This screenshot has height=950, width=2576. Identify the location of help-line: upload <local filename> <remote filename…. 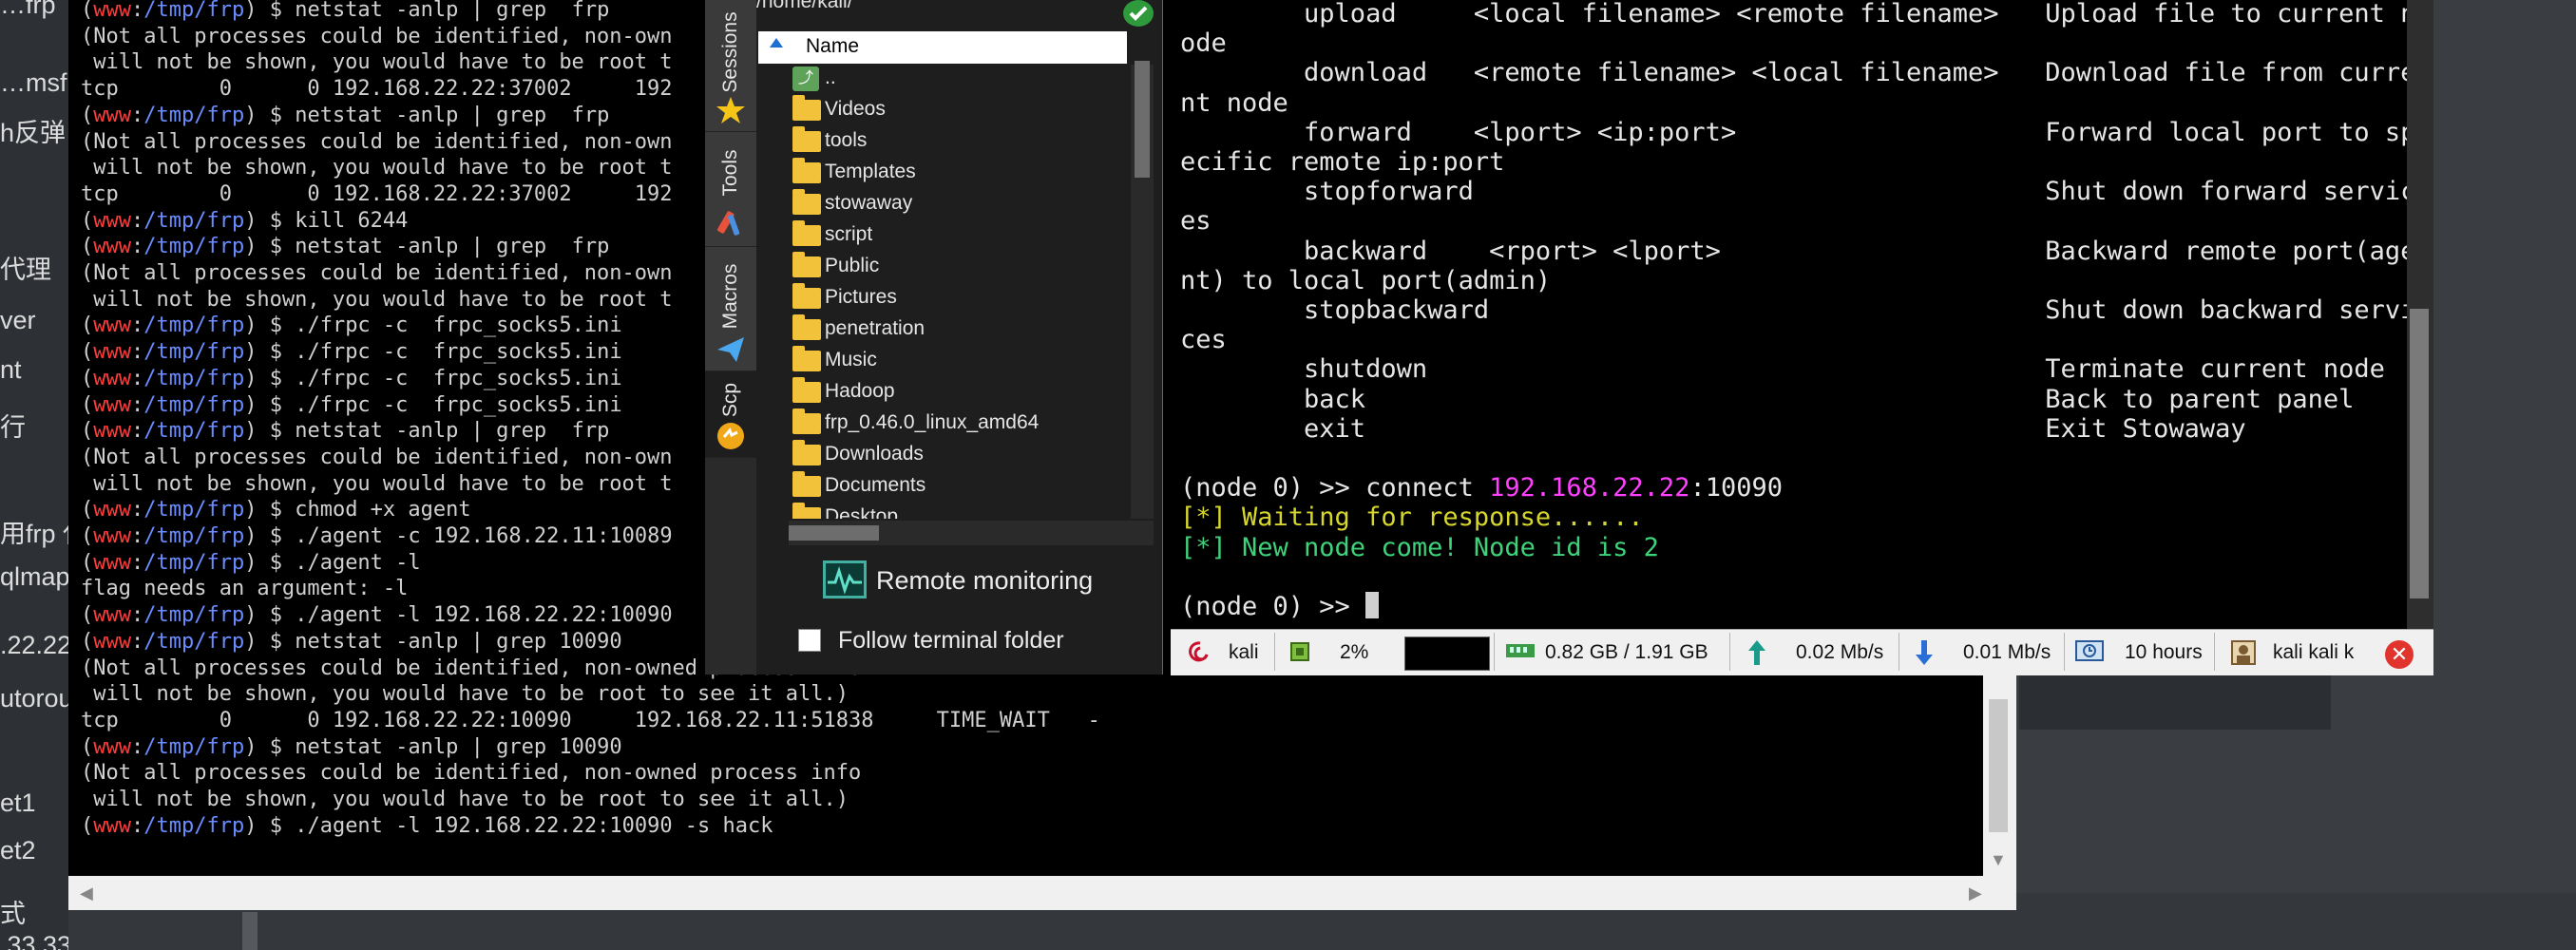
(1798, 14).